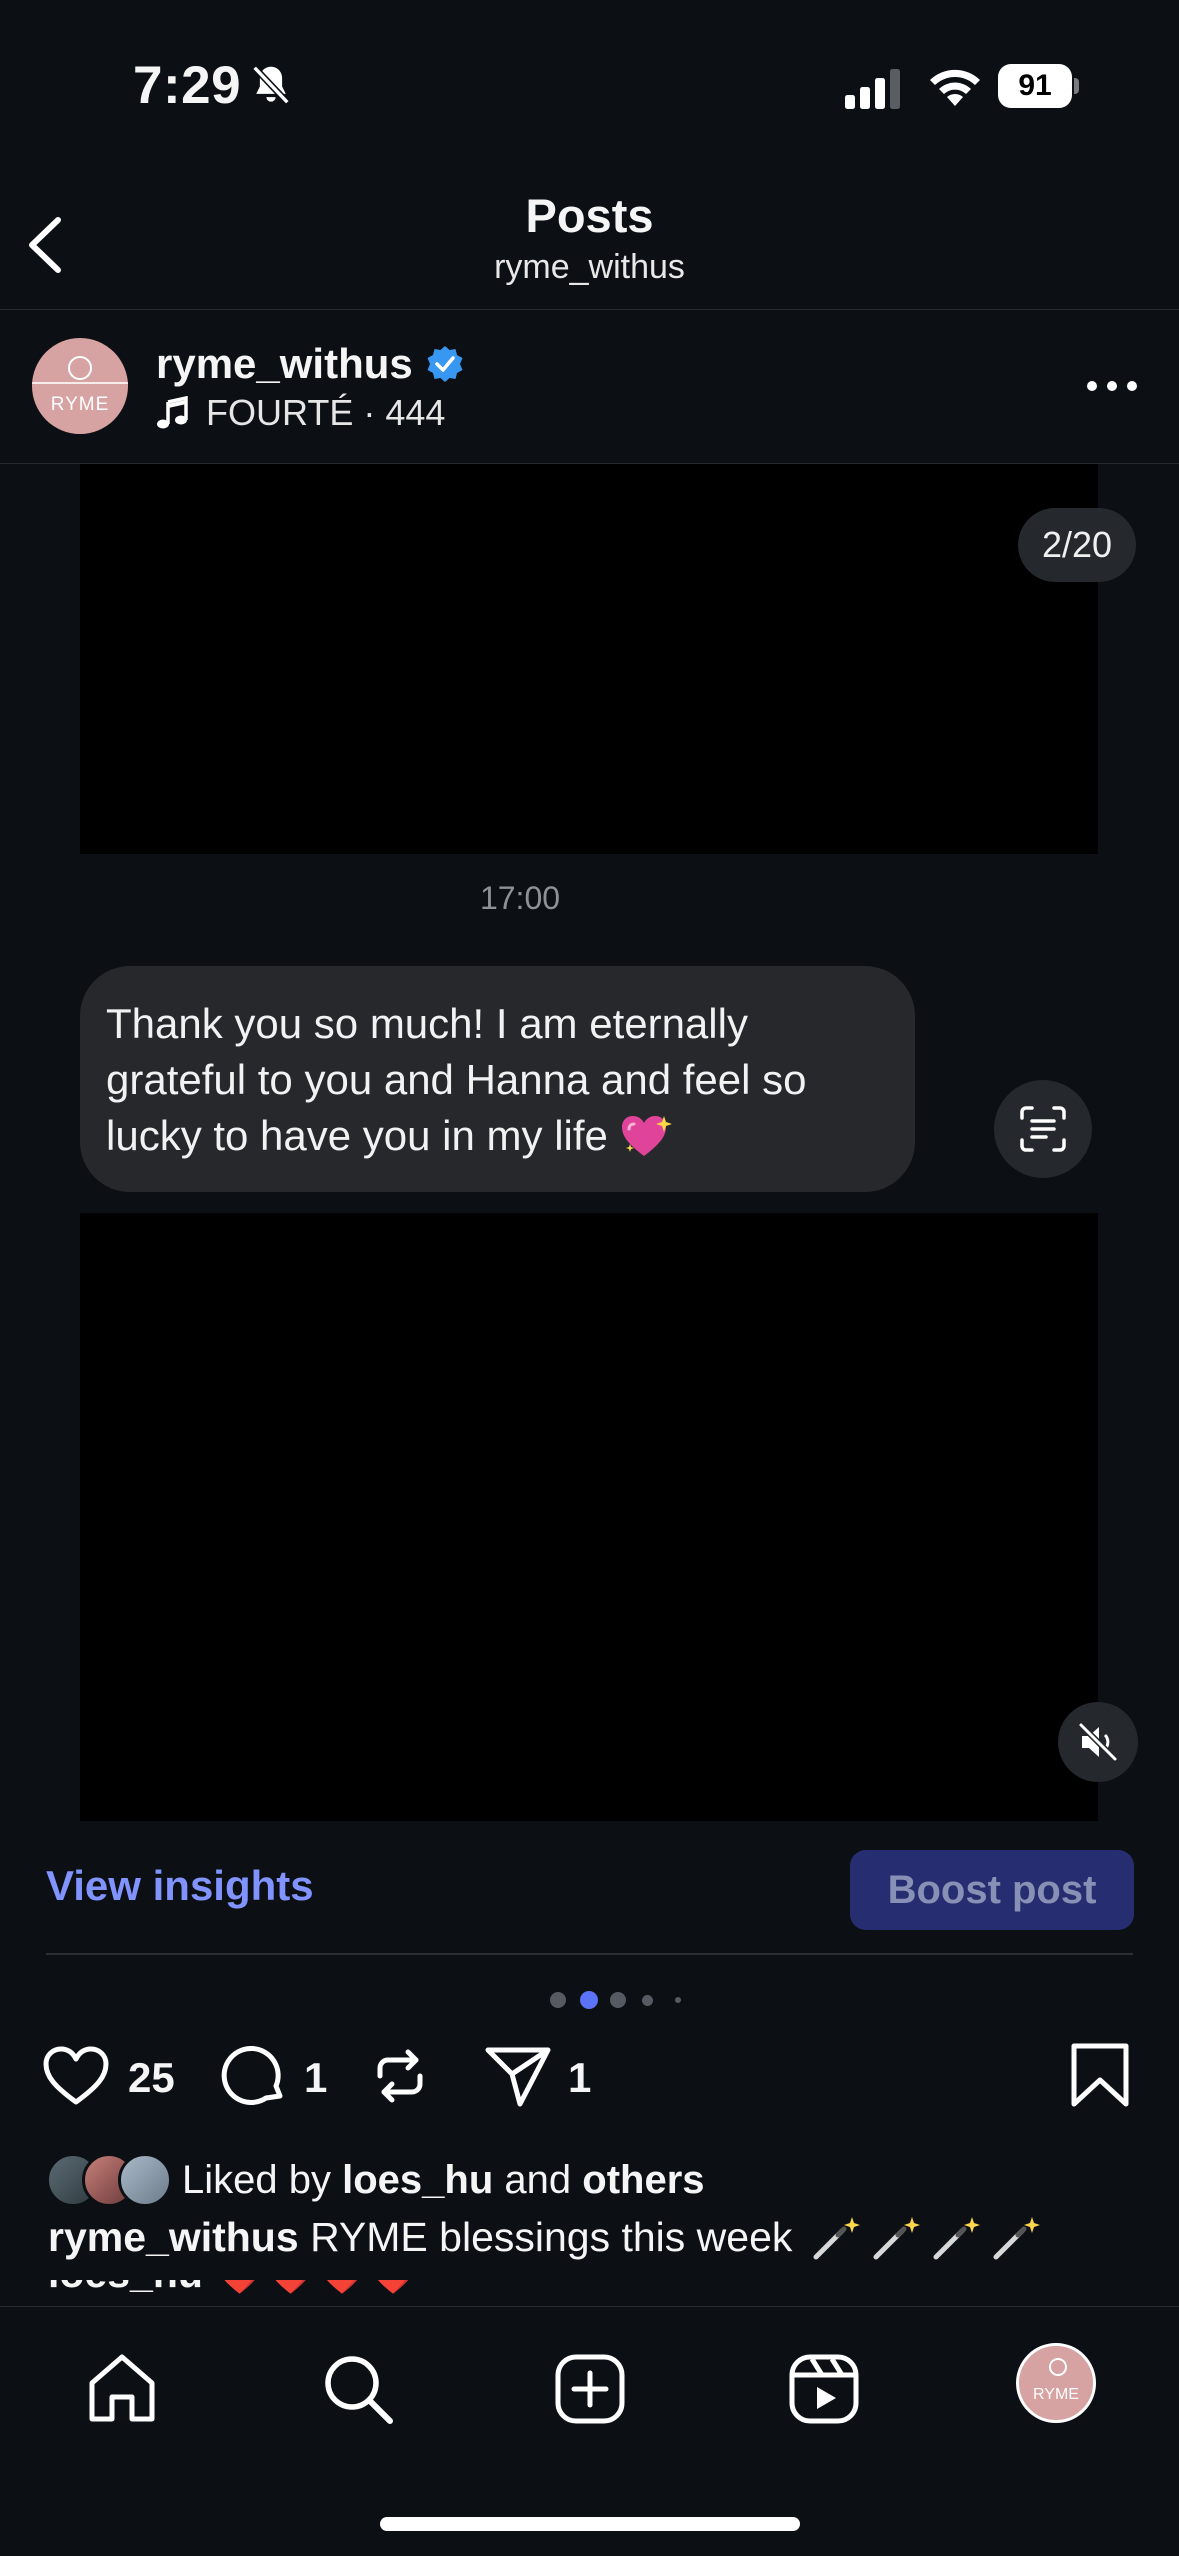  What do you see at coordinates (271, 85) in the screenshot?
I see `bell-off-icon` at bounding box center [271, 85].